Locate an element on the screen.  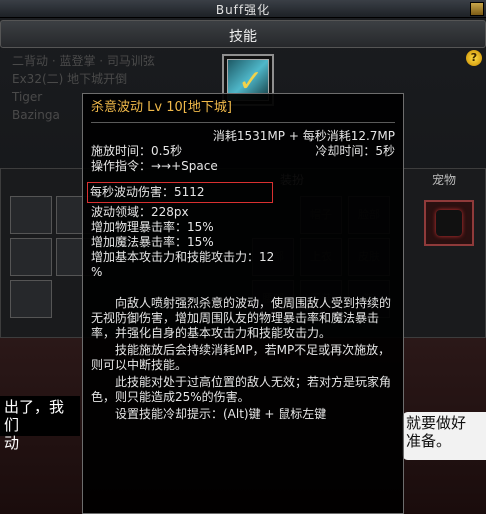
skill-level: Lv 10 is located at coordinates (165, 107).